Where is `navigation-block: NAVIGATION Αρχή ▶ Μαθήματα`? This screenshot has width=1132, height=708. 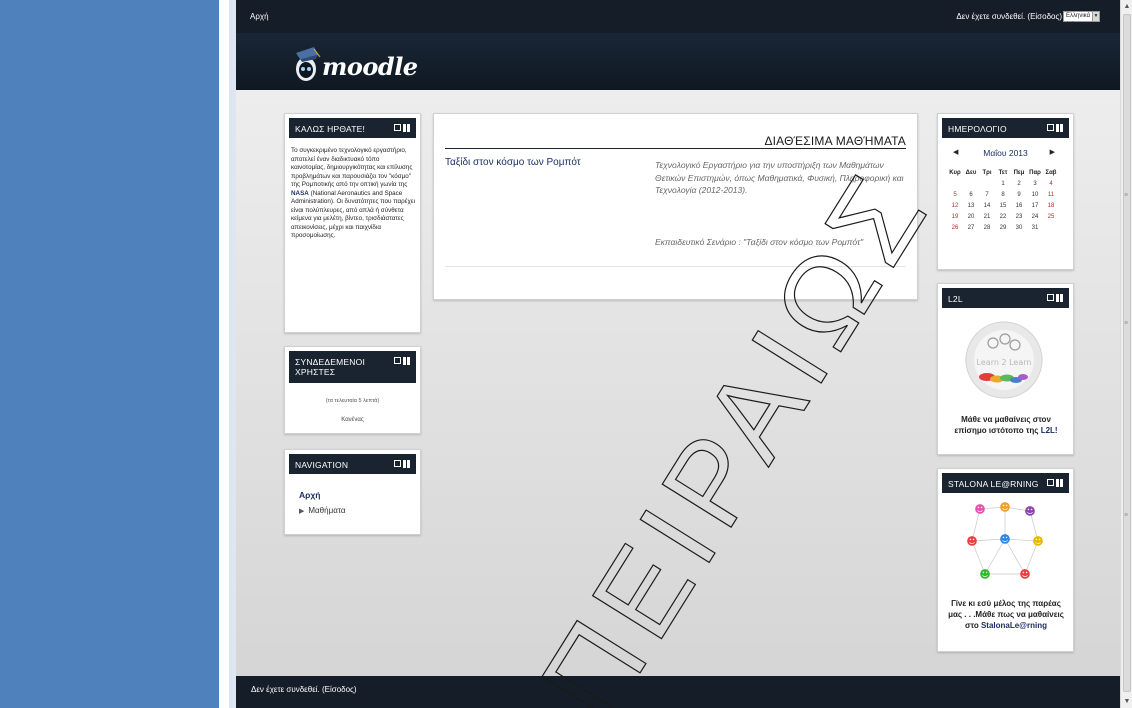 navigation-block: NAVIGATION Αρχή ▶ Μαθήματα is located at coordinates (352, 492).